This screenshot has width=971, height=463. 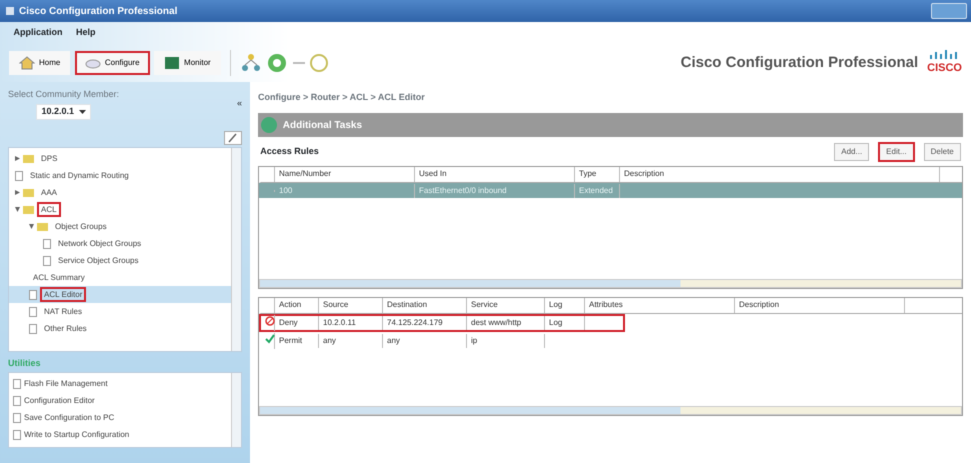 What do you see at coordinates (297, 305) in the screenshot?
I see `column-header: Action` at bounding box center [297, 305].